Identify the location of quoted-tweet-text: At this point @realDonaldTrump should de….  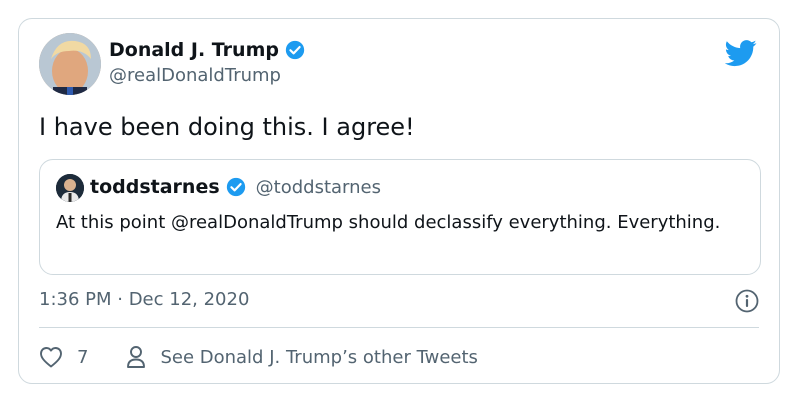
(388, 222).